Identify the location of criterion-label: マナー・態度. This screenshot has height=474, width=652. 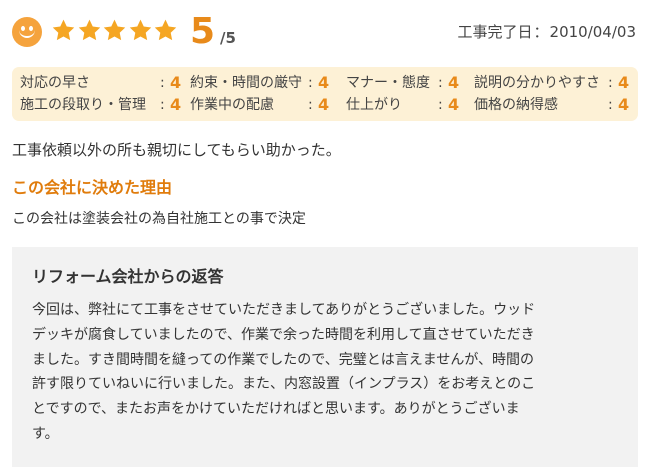
(388, 83).